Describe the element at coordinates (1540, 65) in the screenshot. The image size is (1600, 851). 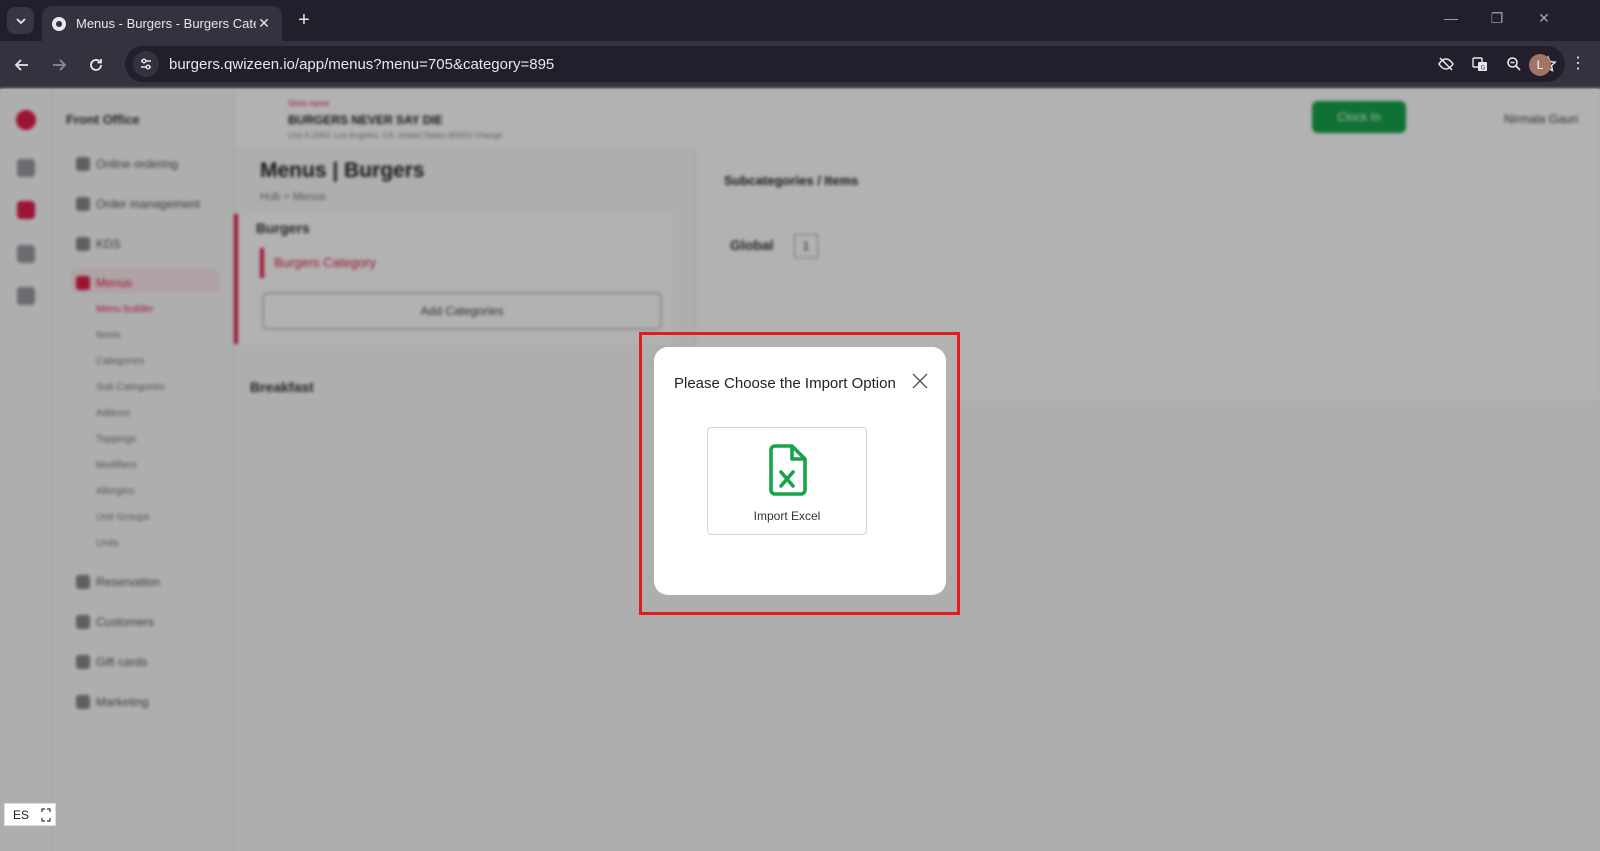
I see `profile-avatar: L` at that location.